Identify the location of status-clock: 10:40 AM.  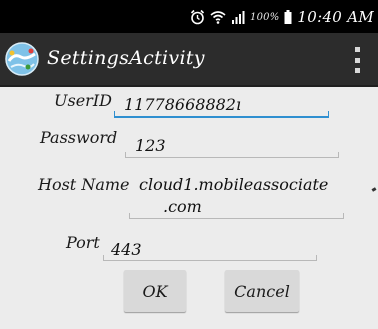
(335, 17).